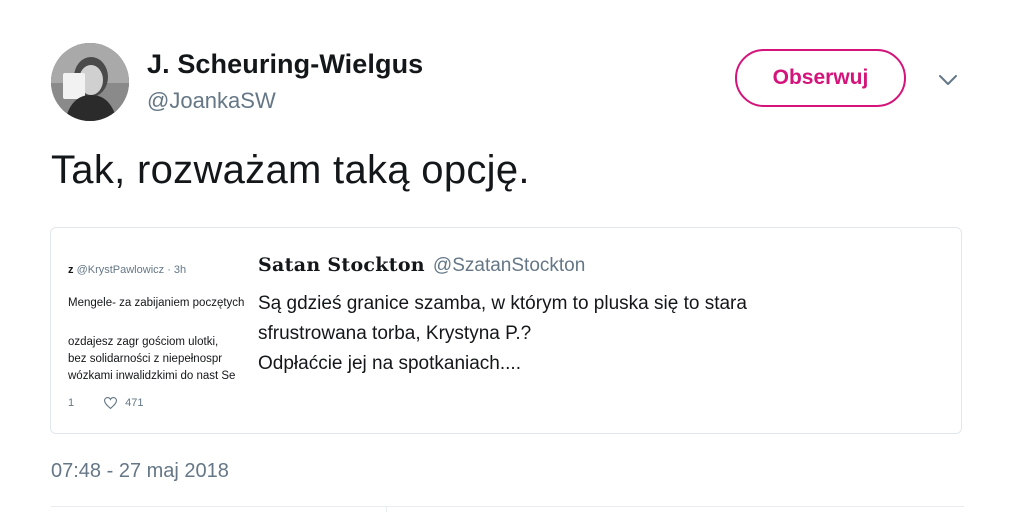  I want to click on heart-icon, so click(111, 403).